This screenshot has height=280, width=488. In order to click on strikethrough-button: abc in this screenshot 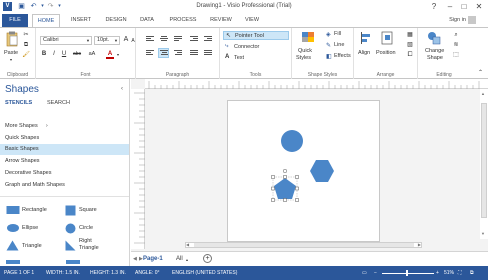, I will do `click(77, 54)`.